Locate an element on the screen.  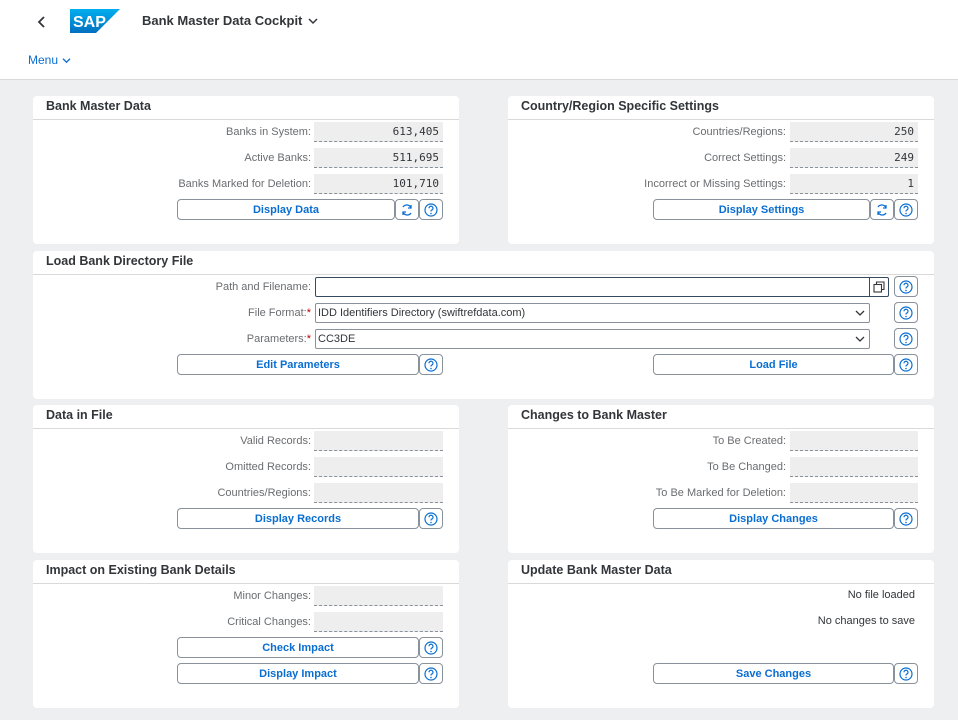
omitted-records-label: Omitted Records: is located at coordinates (268, 467).